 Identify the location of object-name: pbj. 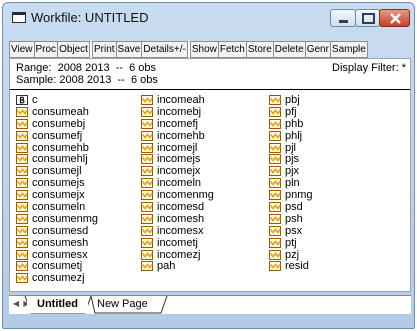
(292, 99).